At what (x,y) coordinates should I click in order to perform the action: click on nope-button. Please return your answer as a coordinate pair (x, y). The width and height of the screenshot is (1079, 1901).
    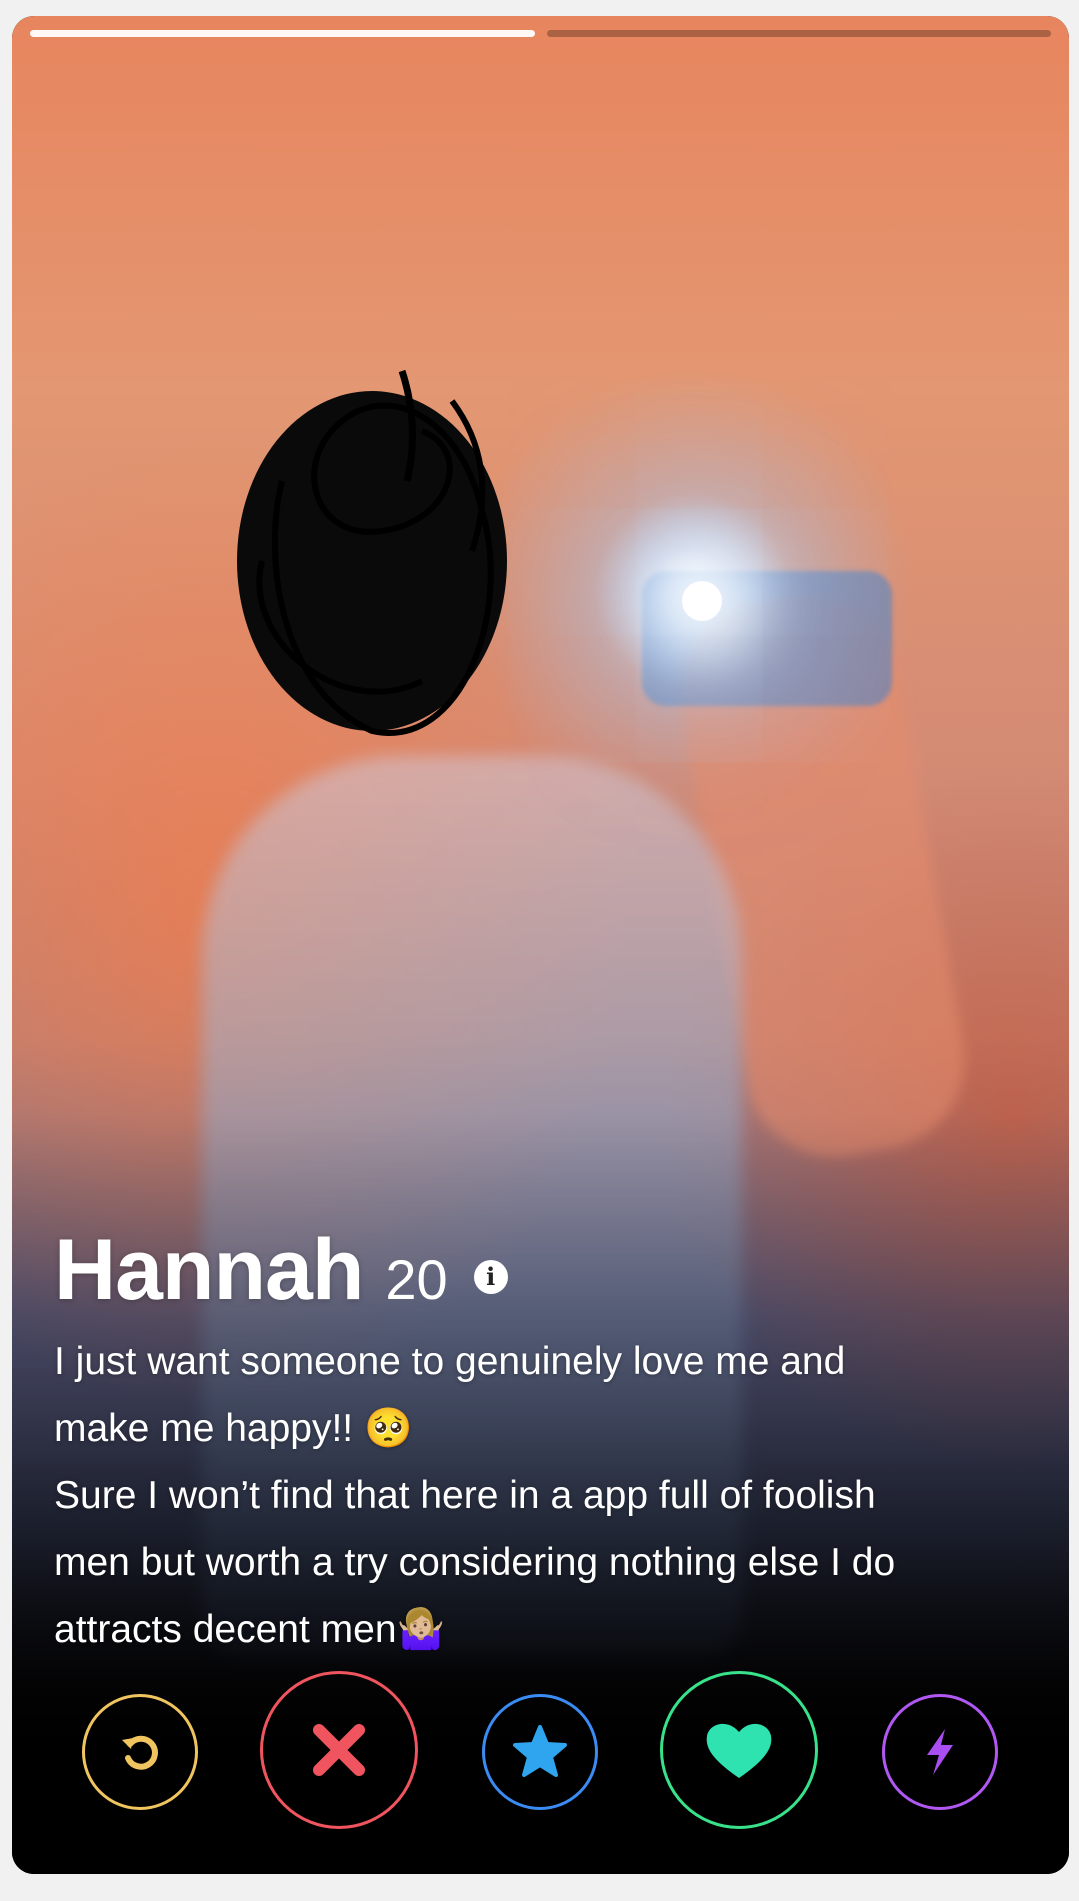
    Looking at the image, I should click on (339, 1750).